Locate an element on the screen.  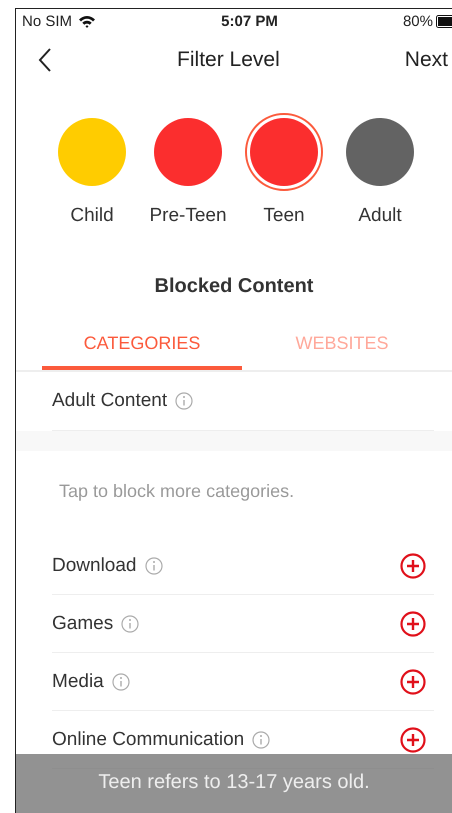
toast-message: Teen refers to 13-17 years old. is located at coordinates (234, 783).